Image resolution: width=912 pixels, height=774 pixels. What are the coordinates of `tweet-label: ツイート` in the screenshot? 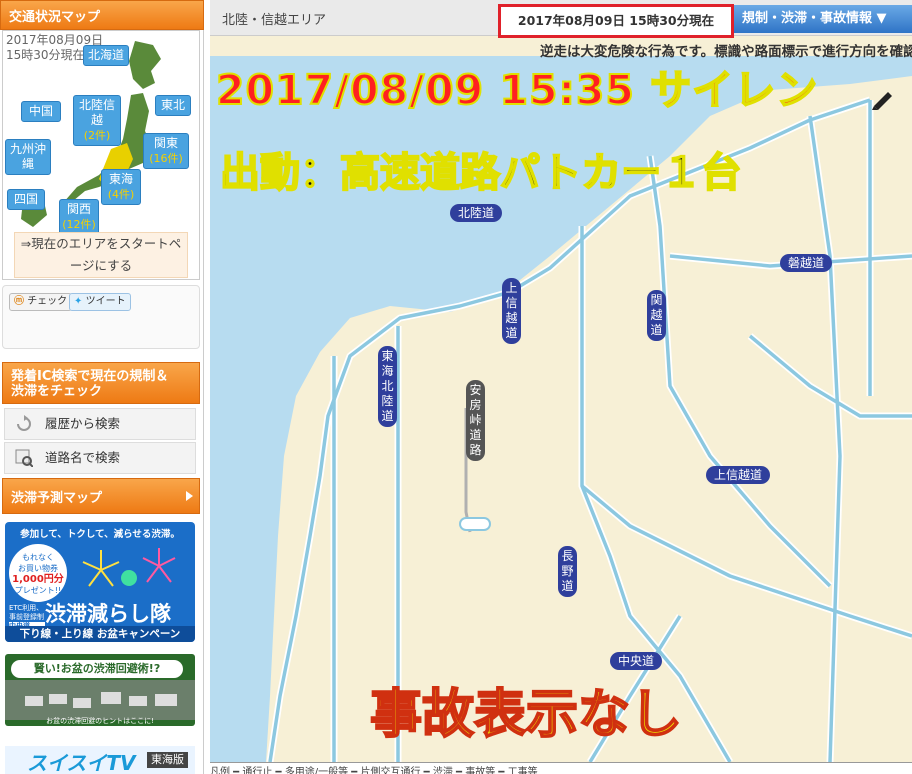 It's located at (105, 301).